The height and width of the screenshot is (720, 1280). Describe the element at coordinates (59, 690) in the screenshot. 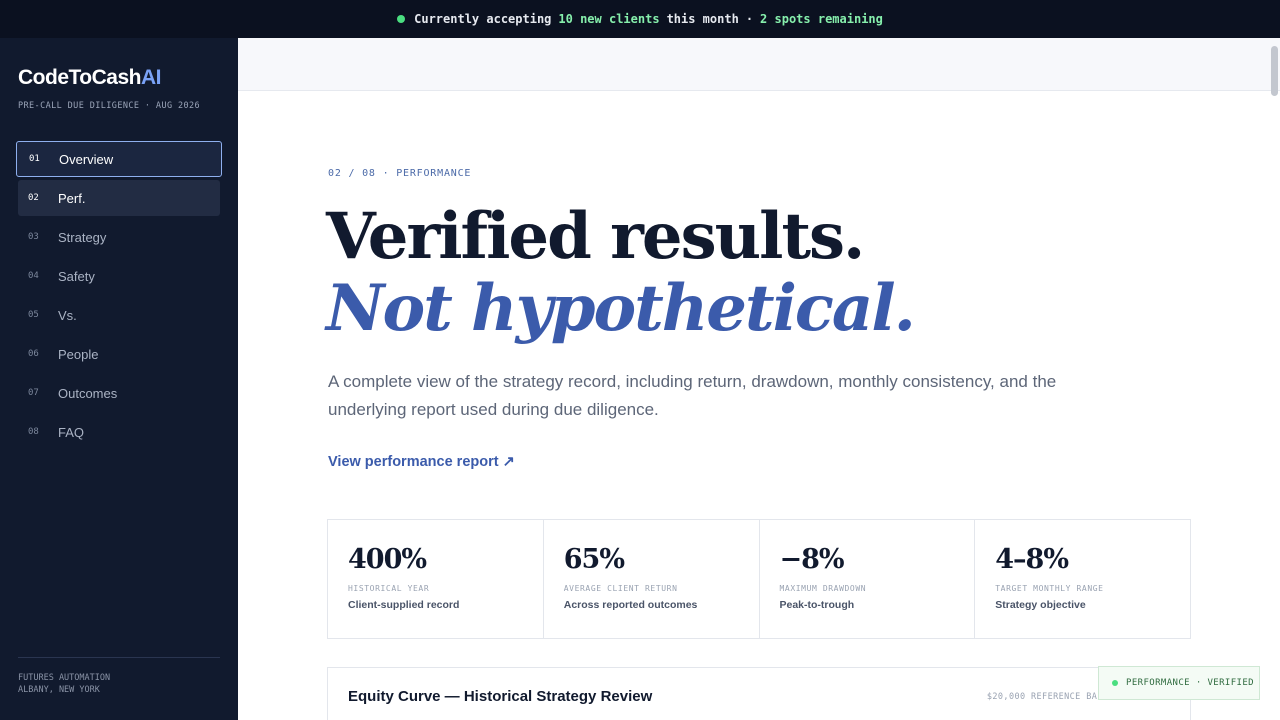

I see `footer-line-2: ALBANY, NEW YORK` at that location.